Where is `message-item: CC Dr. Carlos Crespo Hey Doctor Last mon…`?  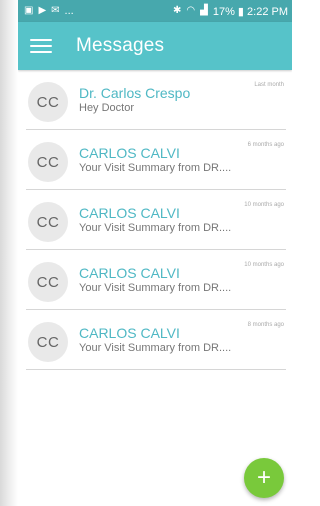 message-item: CC Dr. Carlos Crespo Hey Doctor Last mon… is located at coordinates (156, 100).